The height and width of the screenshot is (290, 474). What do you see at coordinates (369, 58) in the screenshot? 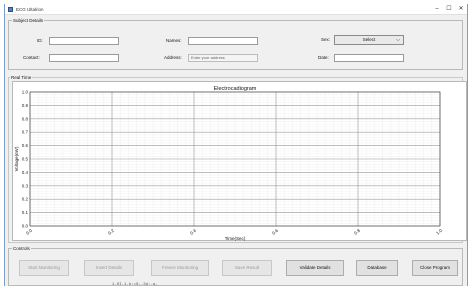
I see `date-field` at bounding box center [369, 58].